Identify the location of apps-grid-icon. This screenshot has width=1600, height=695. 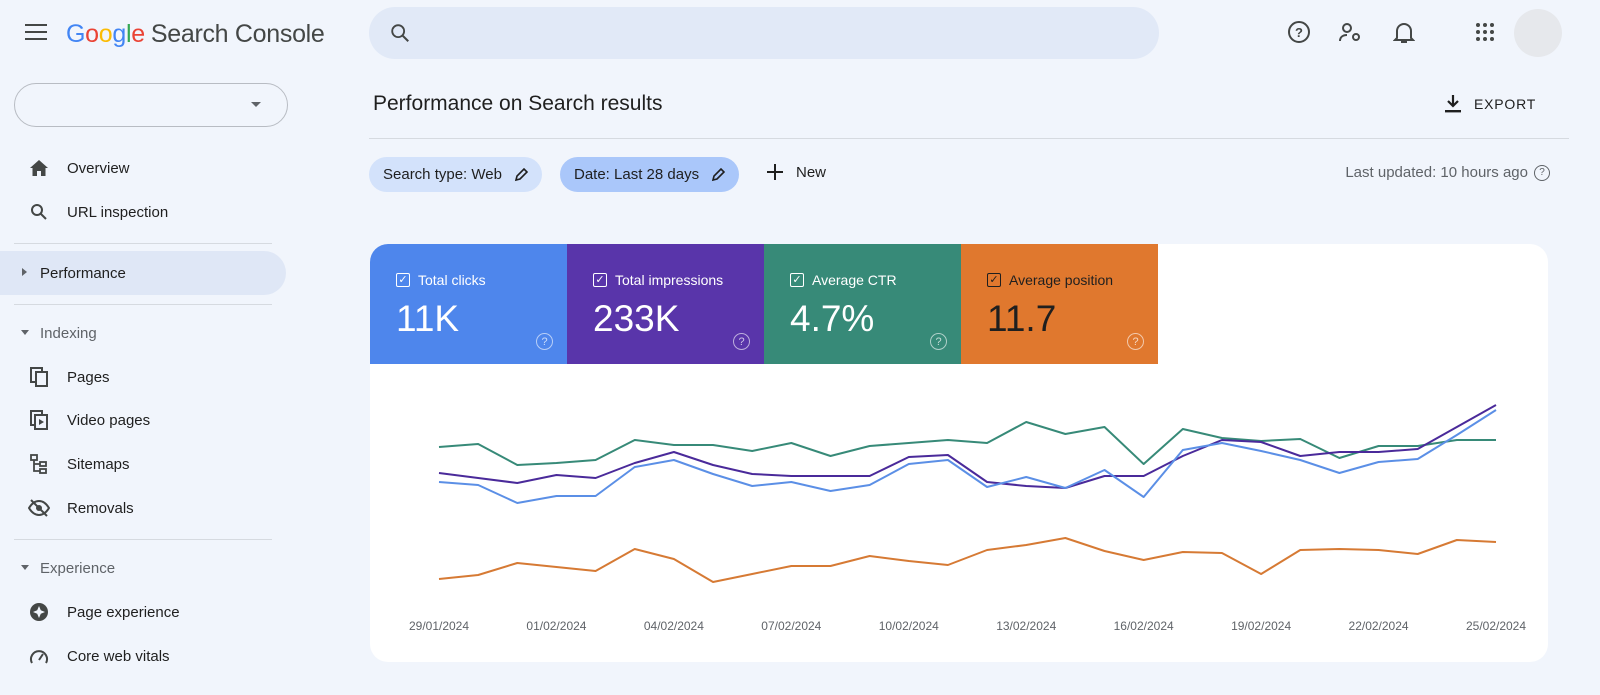
(1485, 32).